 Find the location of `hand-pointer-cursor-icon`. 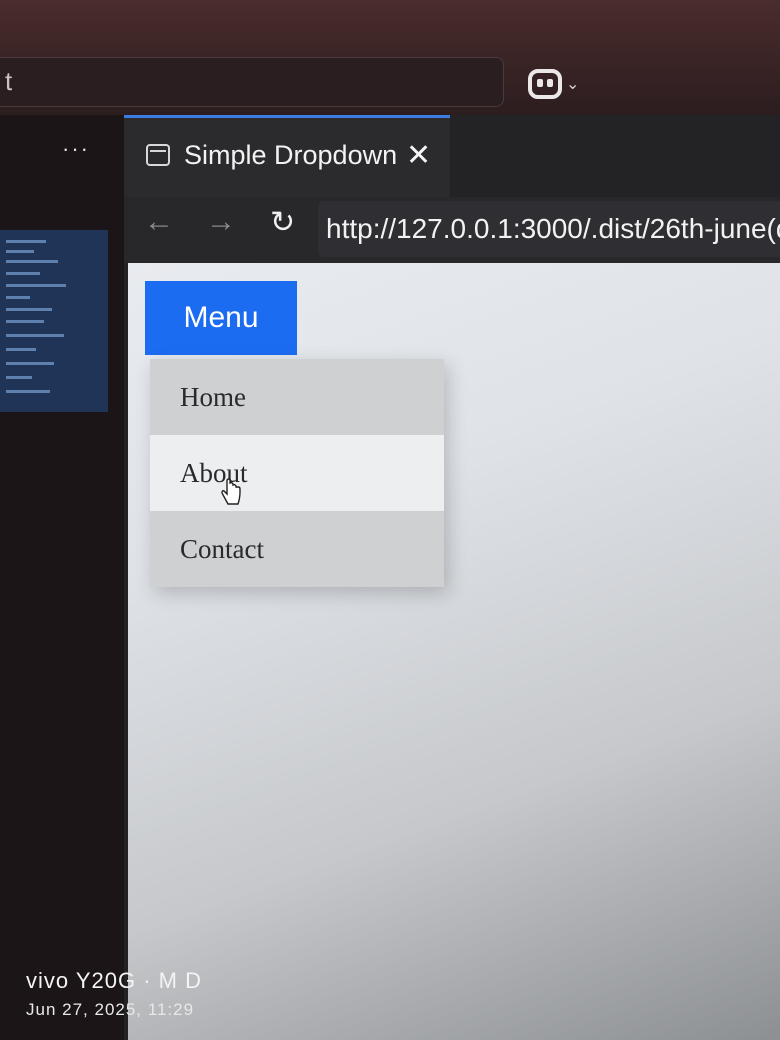

hand-pointer-cursor-icon is located at coordinates (231, 491).